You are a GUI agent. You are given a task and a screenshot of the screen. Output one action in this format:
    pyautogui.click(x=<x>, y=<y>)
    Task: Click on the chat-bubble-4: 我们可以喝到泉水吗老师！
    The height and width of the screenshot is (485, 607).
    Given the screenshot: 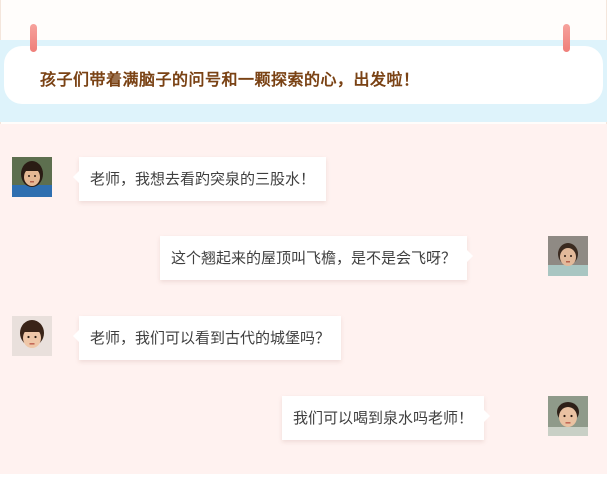 What is the action you would take?
    pyautogui.click(x=386, y=418)
    